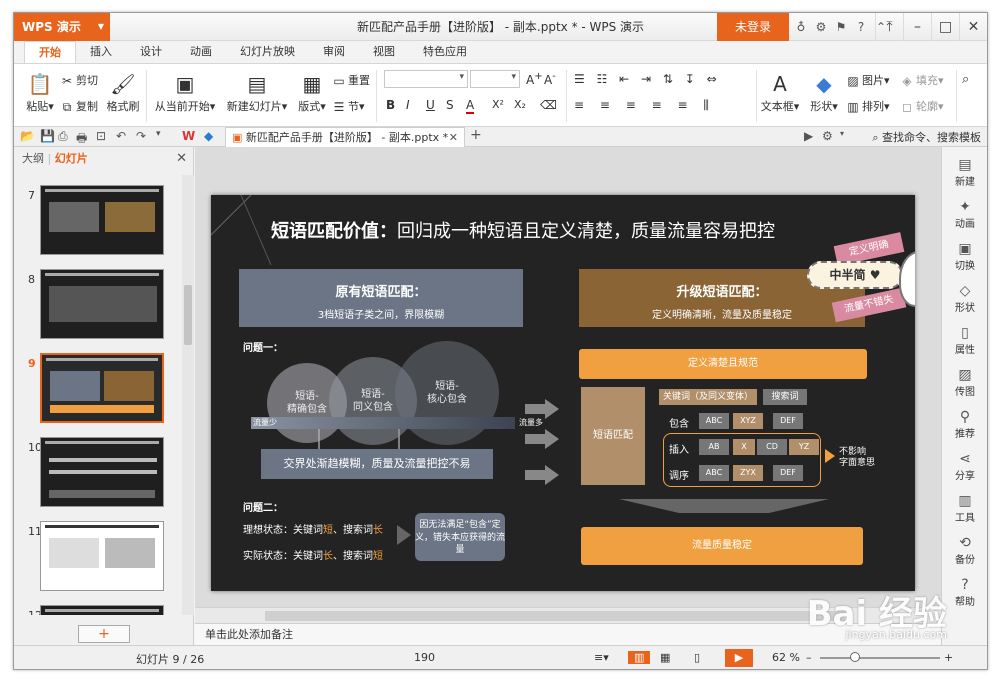 This screenshot has height=682, width=1000. What do you see at coordinates (79, 106) in the screenshot?
I see `copy-button: ⧉ 复制` at bounding box center [79, 106].